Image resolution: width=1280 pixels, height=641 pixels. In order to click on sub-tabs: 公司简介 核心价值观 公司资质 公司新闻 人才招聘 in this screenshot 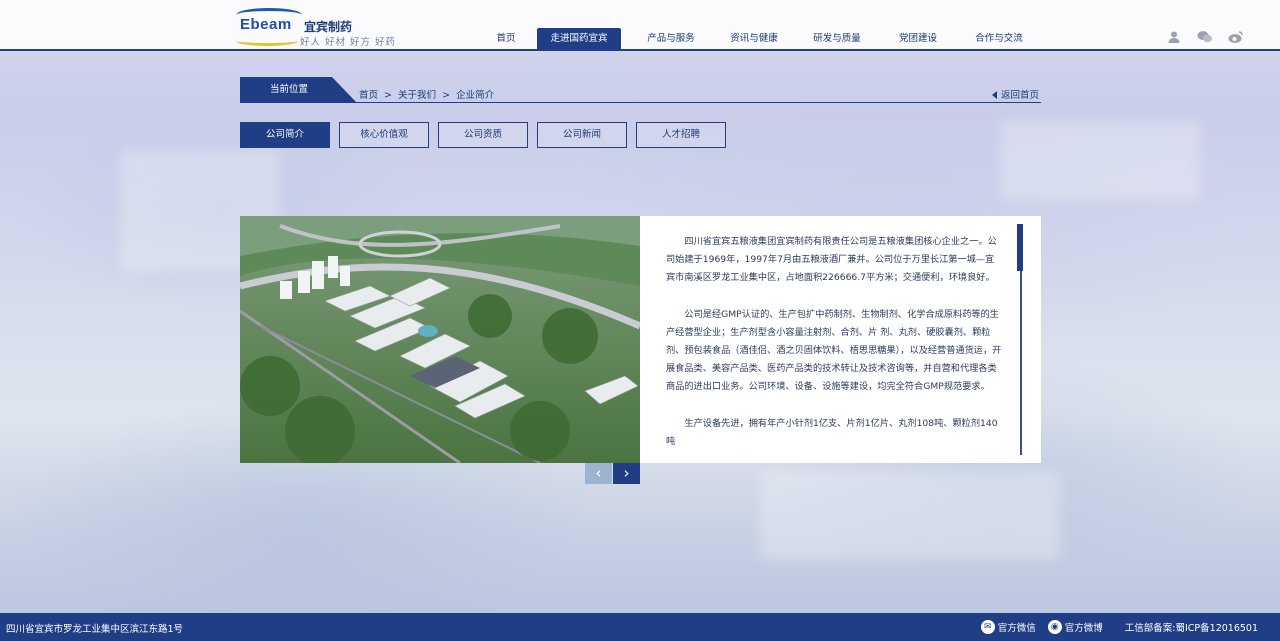, I will do `click(487, 135)`.